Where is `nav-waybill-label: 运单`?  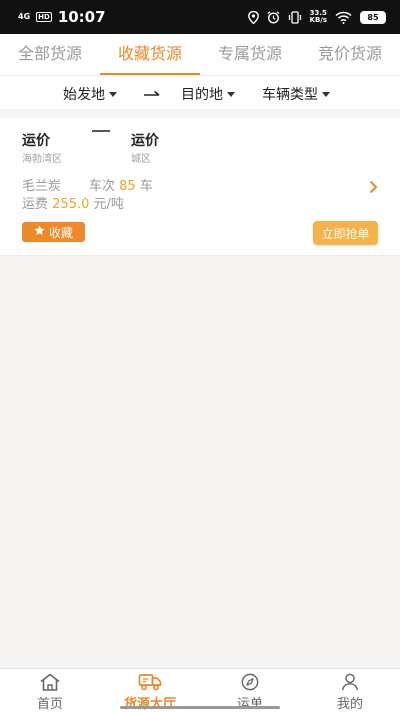
nav-waybill-label: 运单 is located at coordinates (249, 704).